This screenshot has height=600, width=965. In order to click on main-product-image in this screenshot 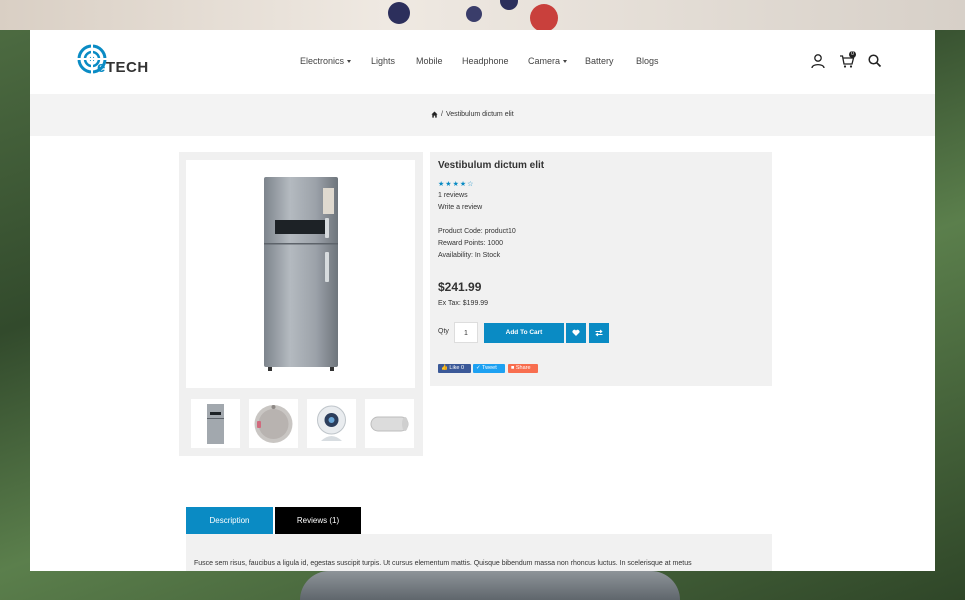, I will do `click(300, 274)`.